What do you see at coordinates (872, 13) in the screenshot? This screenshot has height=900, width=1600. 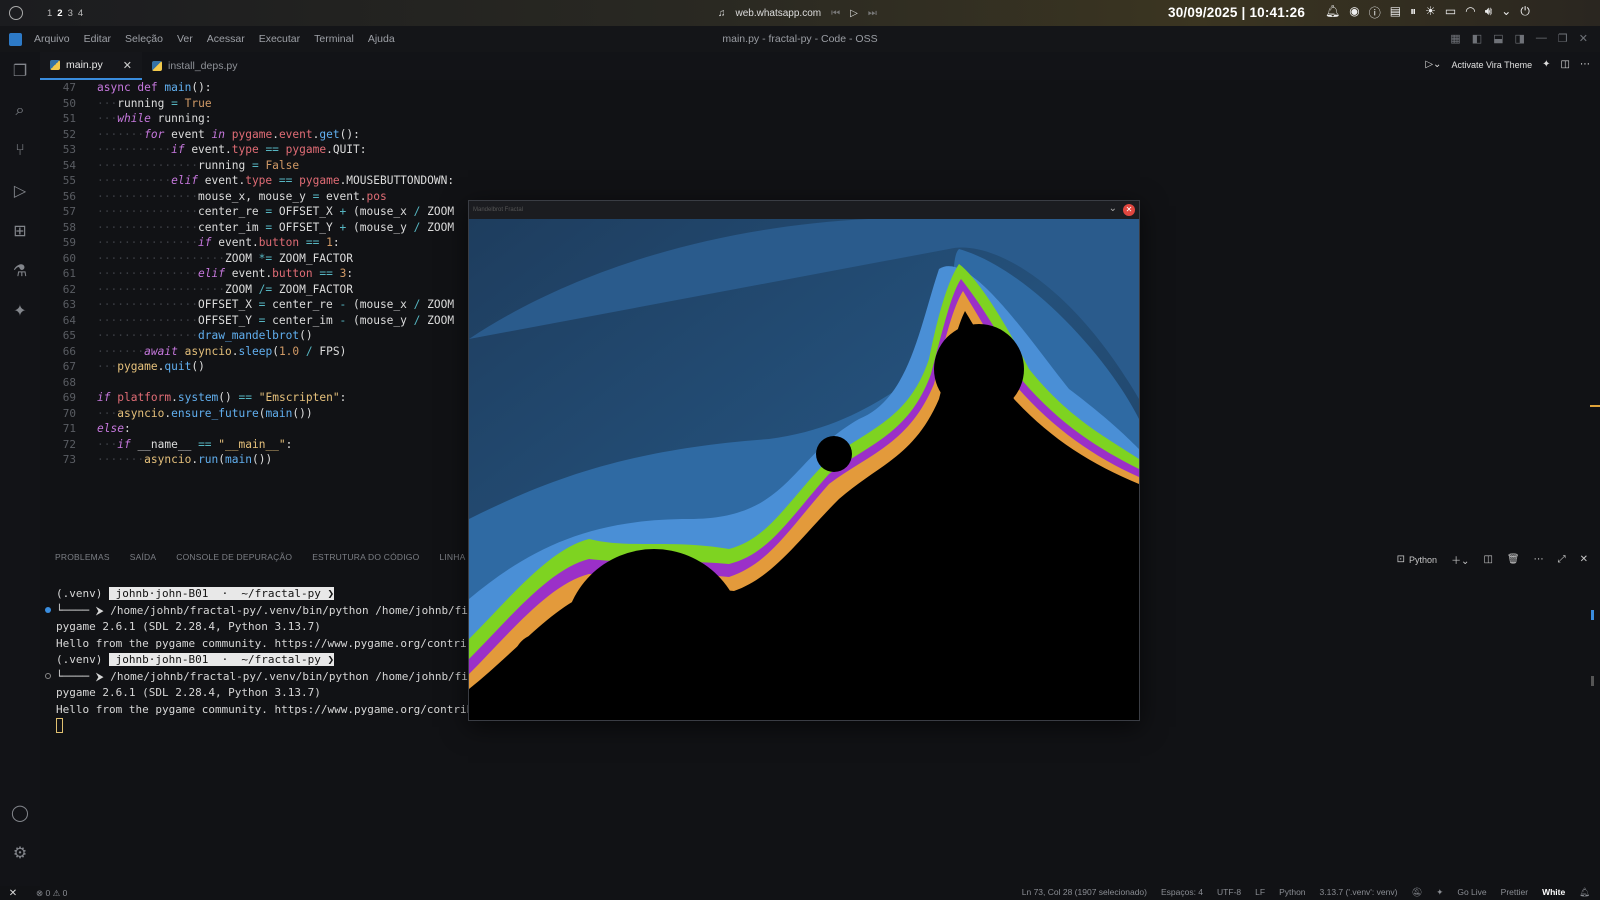 I see `next-track-icon: ⏭` at bounding box center [872, 13].